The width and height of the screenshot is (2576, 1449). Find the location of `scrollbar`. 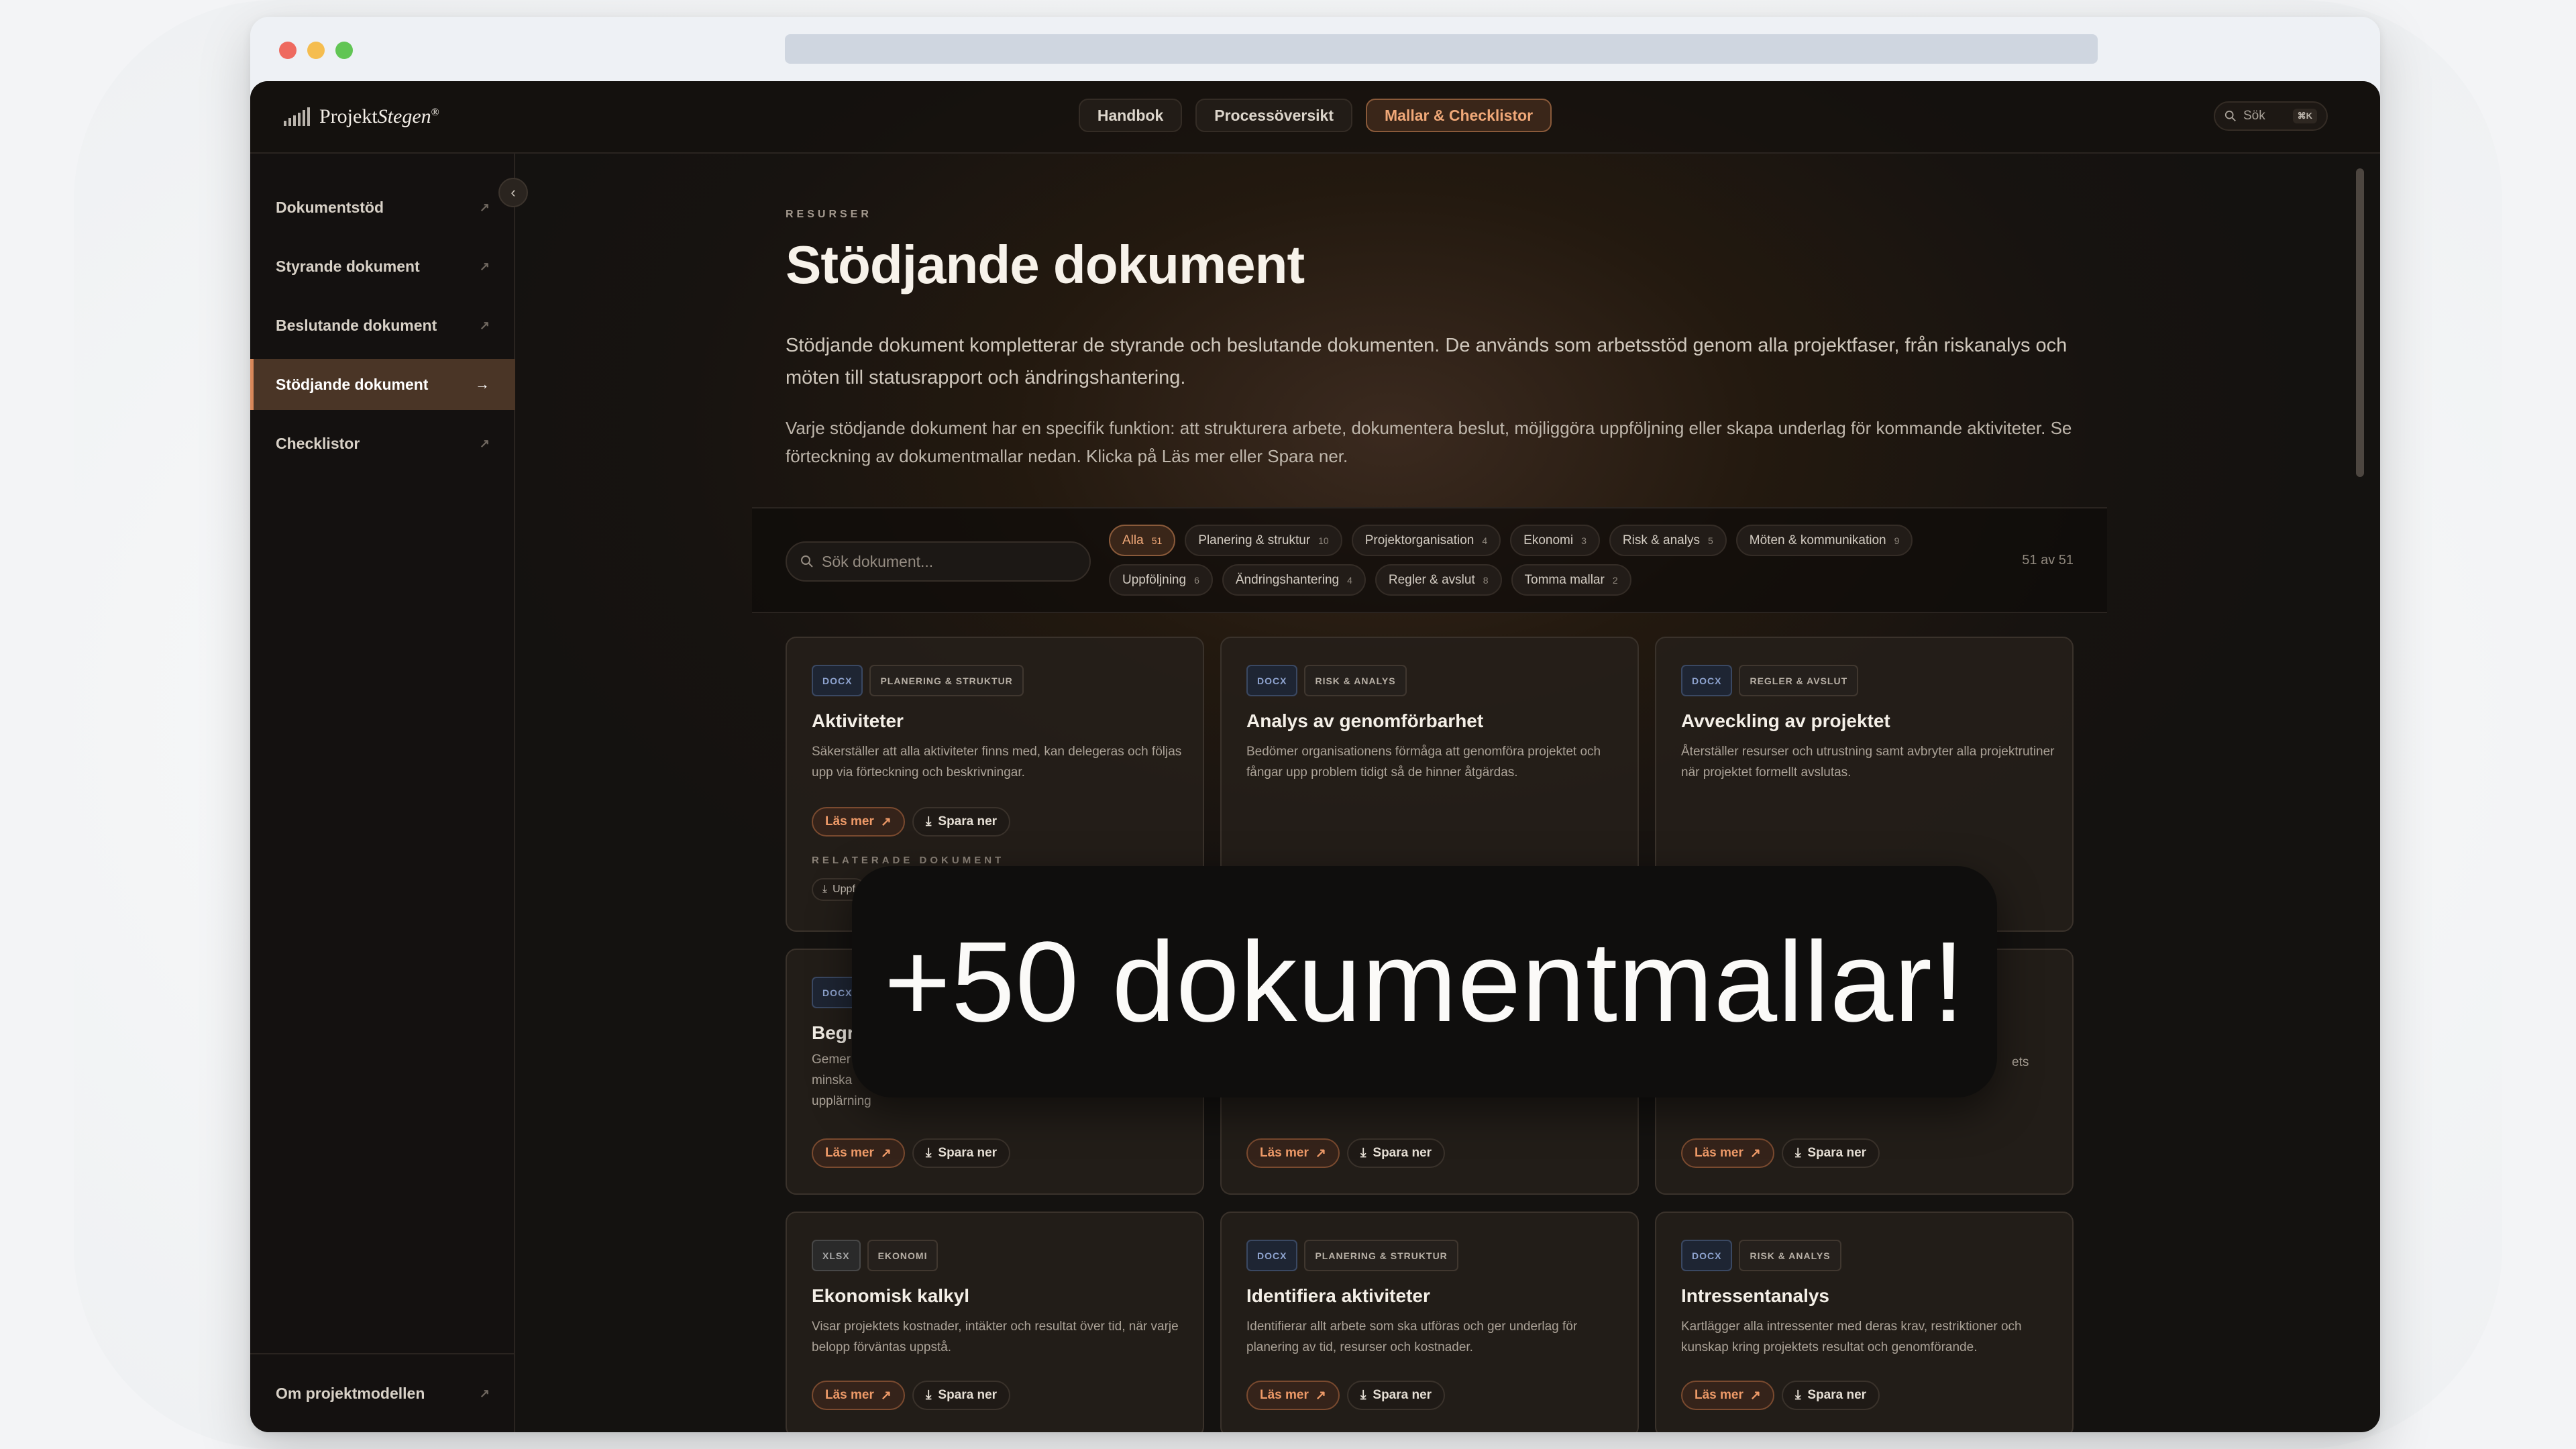

scrollbar is located at coordinates (2360, 322).